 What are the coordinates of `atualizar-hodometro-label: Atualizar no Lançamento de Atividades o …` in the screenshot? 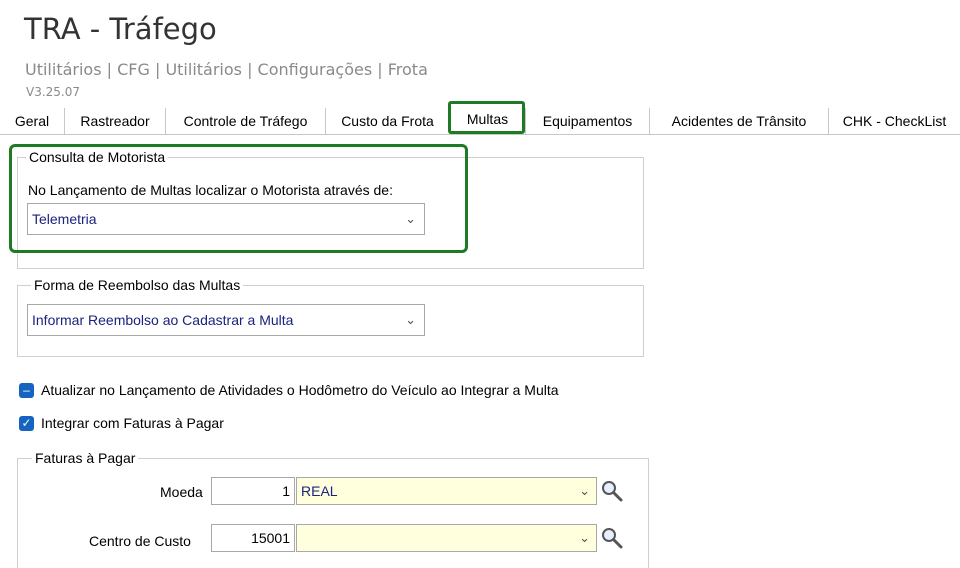 It's located at (300, 390).